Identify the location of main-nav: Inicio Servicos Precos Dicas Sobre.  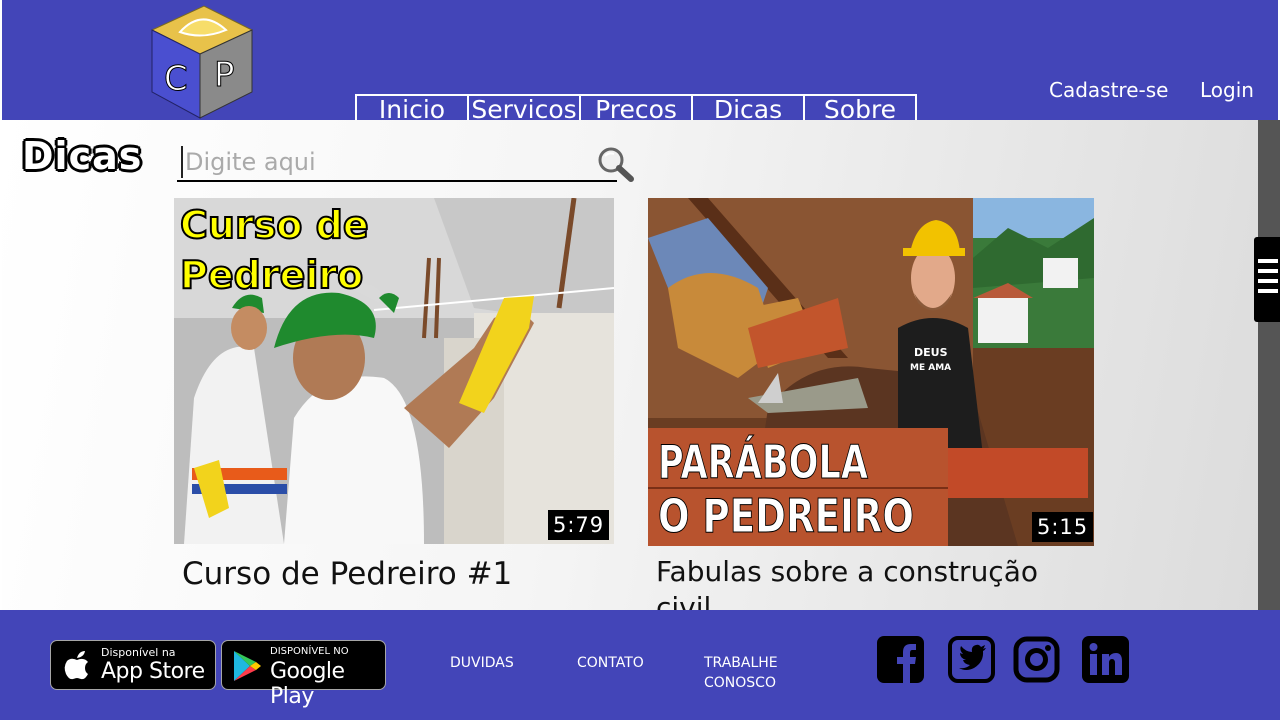
(636, 107).